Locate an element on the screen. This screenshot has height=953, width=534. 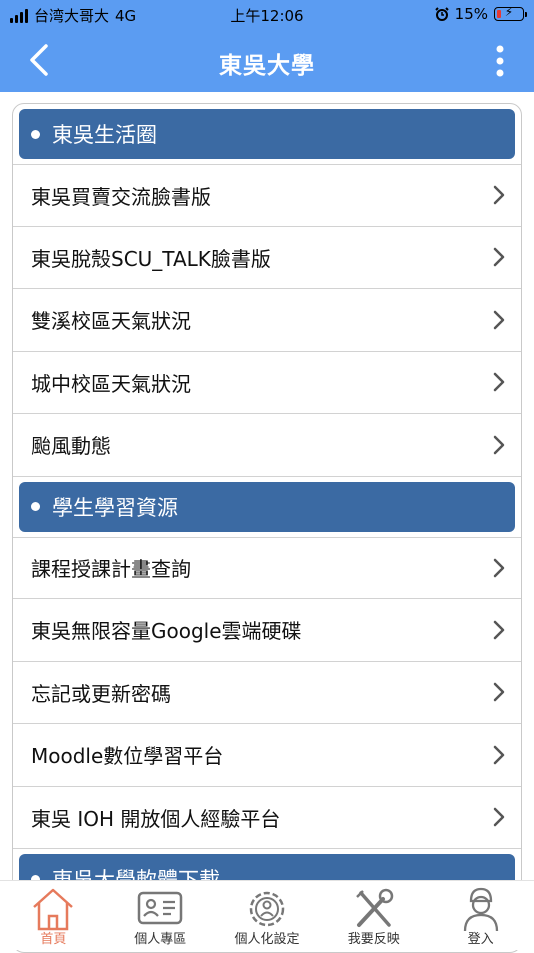
app-header: 台湾大哥大 4G 上午12:06 15% ⚡ 東吳大學 is located at coordinates (267, 46).